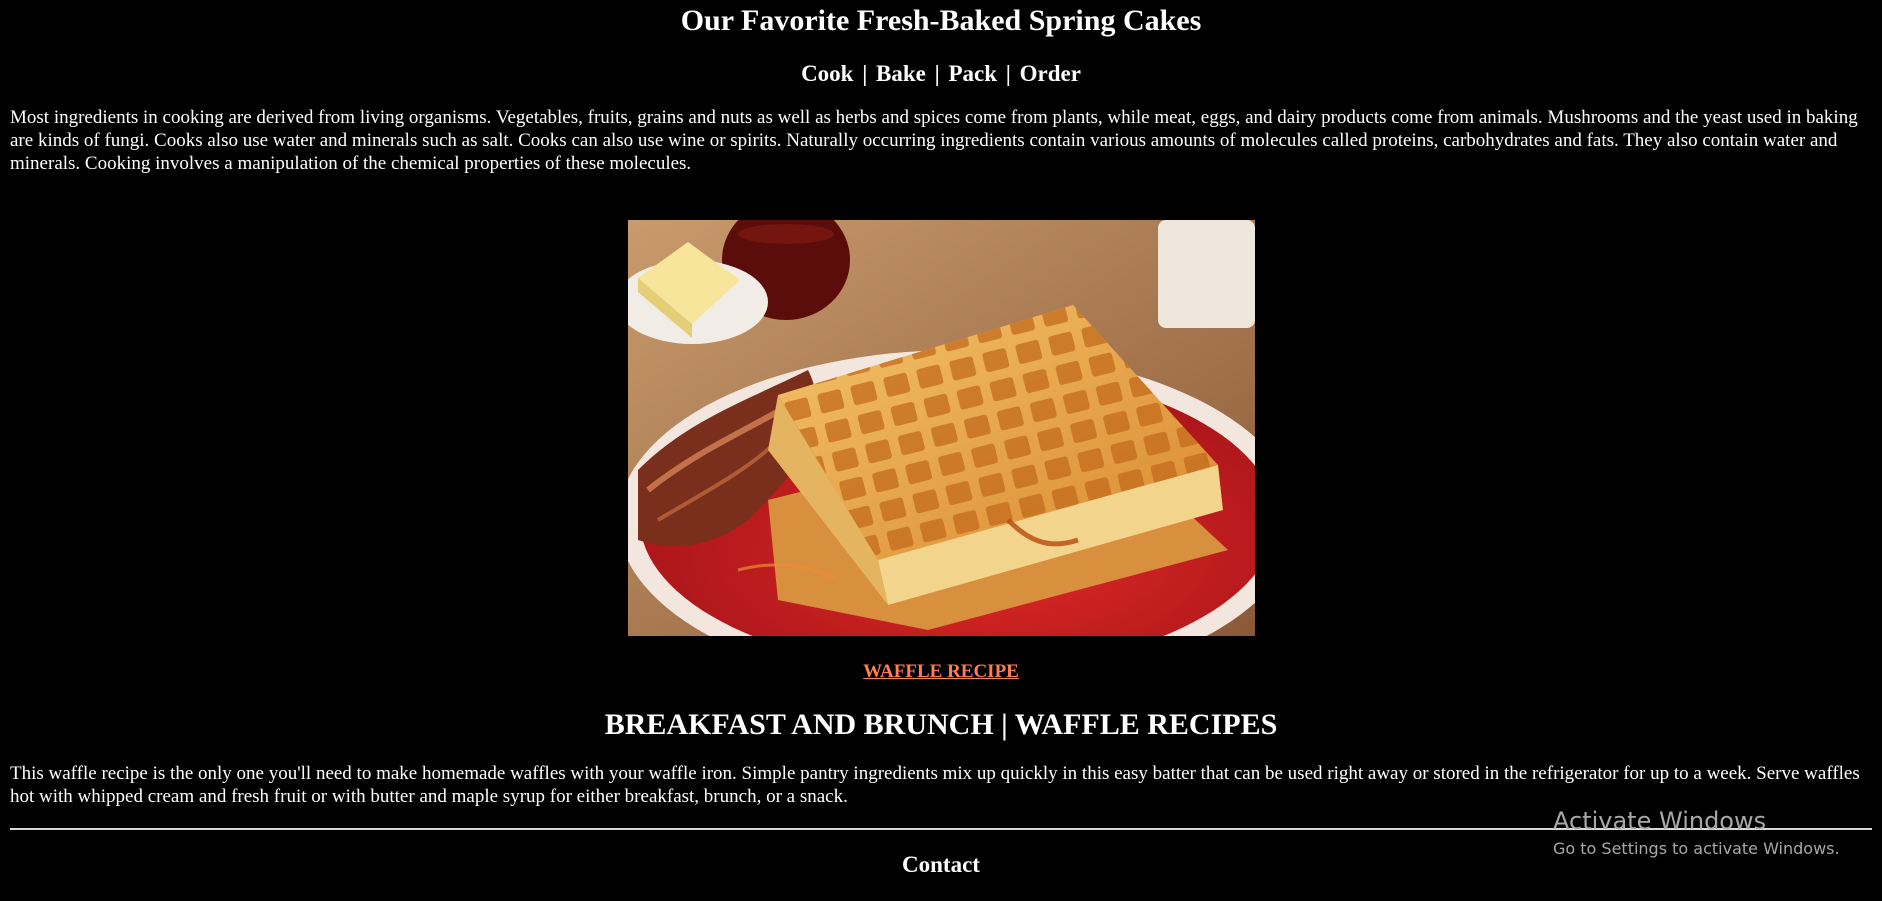 This screenshot has width=1882, height=901. Describe the element at coordinates (827, 73) in the screenshot. I see `nav-link-cook: Cook` at that location.